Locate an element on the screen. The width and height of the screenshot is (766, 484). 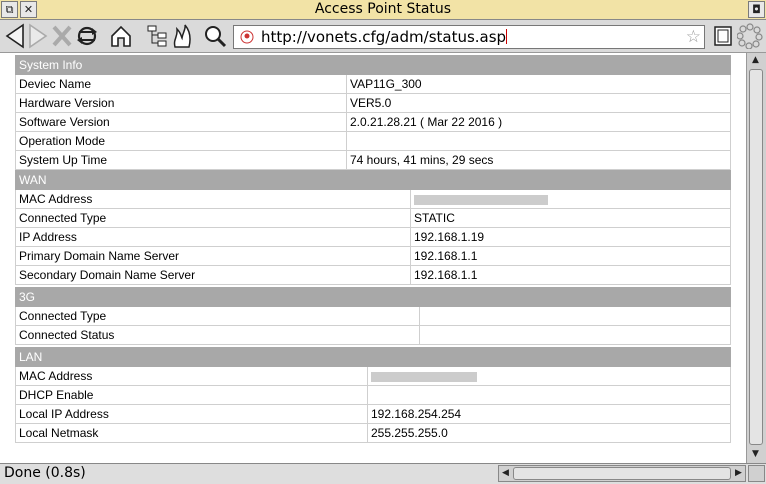
row-value: 192.168.1.19 is located at coordinates (570, 237).